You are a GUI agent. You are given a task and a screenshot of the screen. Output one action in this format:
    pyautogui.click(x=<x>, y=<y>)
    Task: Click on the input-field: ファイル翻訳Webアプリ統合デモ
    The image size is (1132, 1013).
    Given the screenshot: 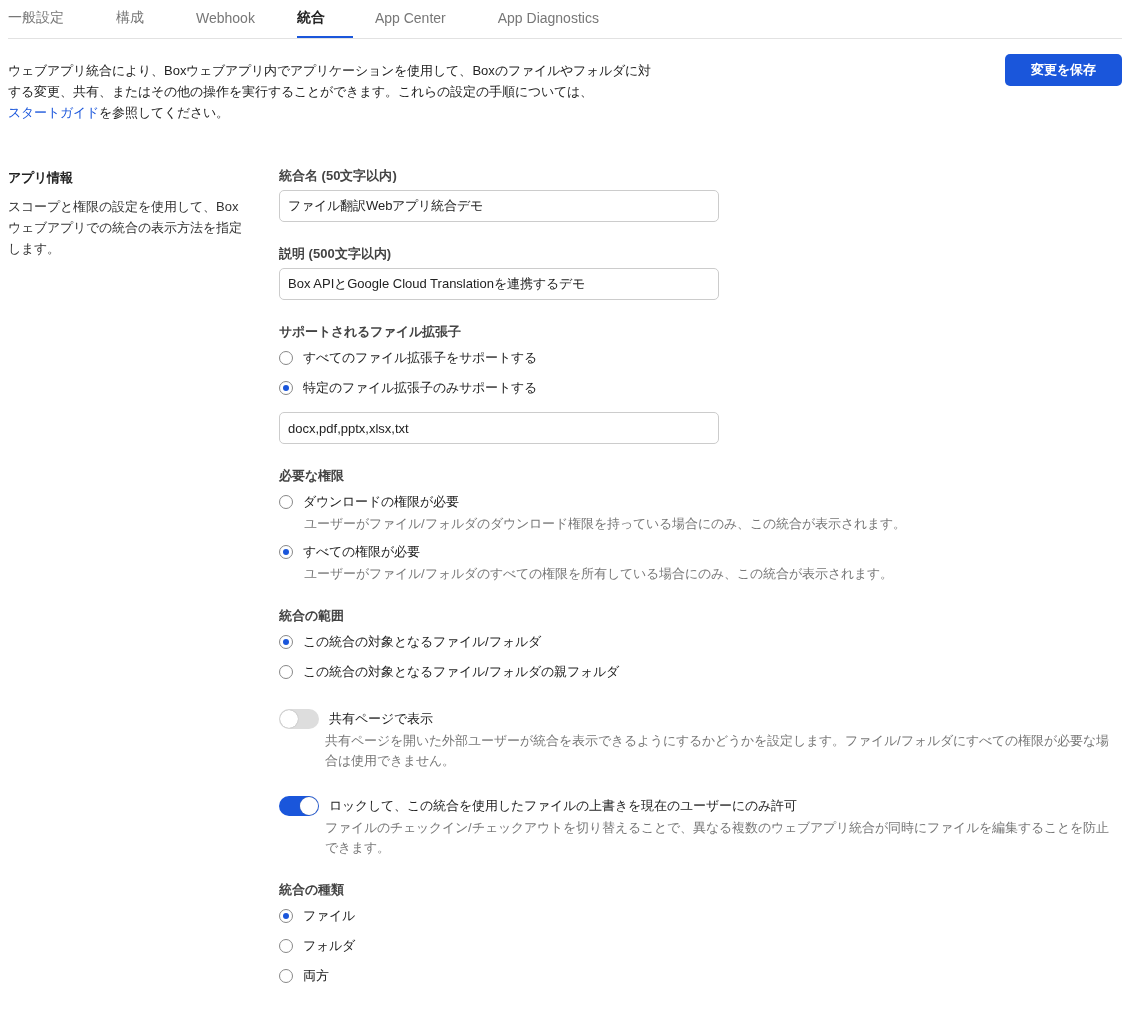 What is the action you would take?
    pyautogui.click(x=499, y=206)
    